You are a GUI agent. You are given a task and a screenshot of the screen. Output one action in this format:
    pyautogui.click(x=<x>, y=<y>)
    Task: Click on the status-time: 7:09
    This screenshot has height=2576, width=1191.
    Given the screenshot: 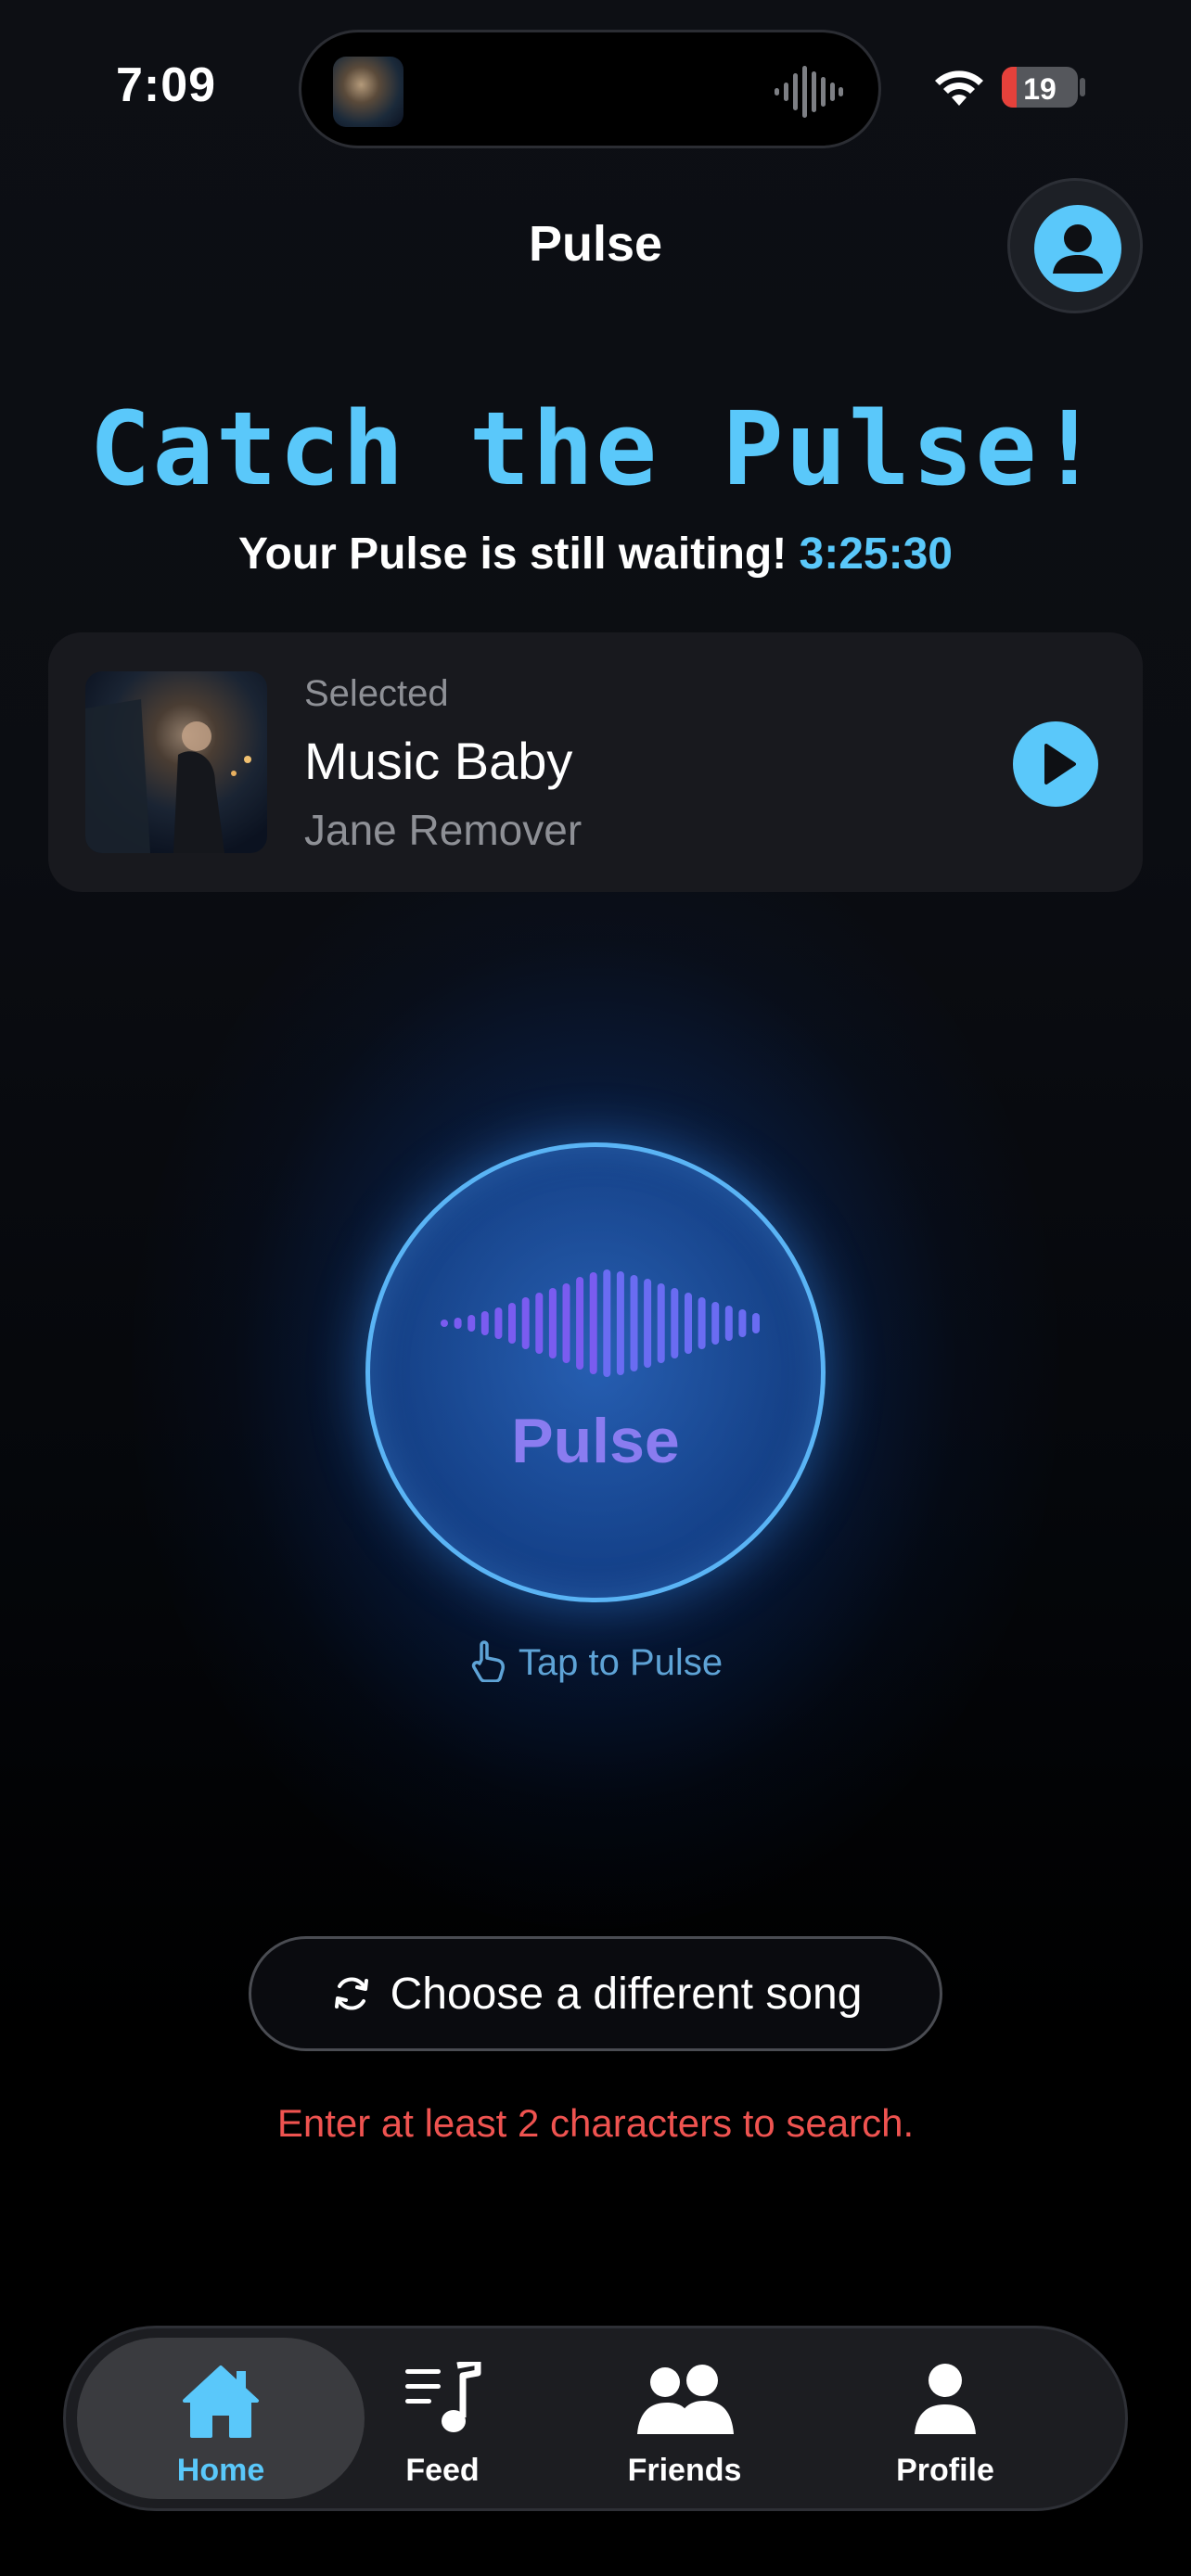 What is the action you would take?
    pyautogui.click(x=166, y=85)
    